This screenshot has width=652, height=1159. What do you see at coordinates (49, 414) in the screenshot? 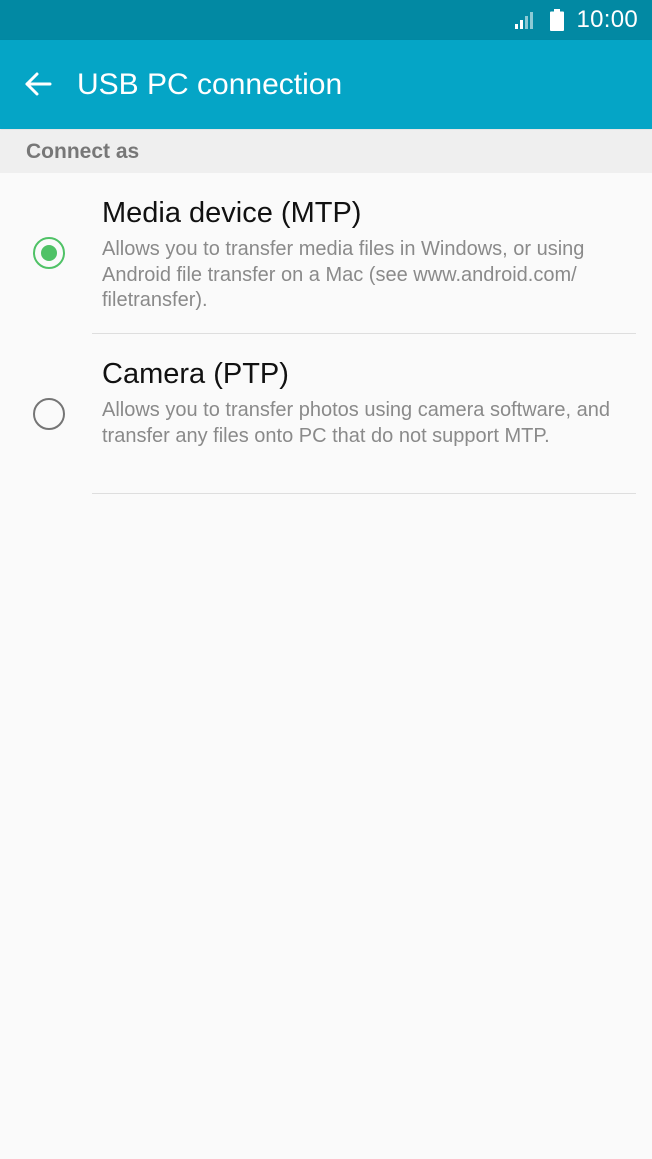
I see `radio-button-ptp` at bounding box center [49, 414].